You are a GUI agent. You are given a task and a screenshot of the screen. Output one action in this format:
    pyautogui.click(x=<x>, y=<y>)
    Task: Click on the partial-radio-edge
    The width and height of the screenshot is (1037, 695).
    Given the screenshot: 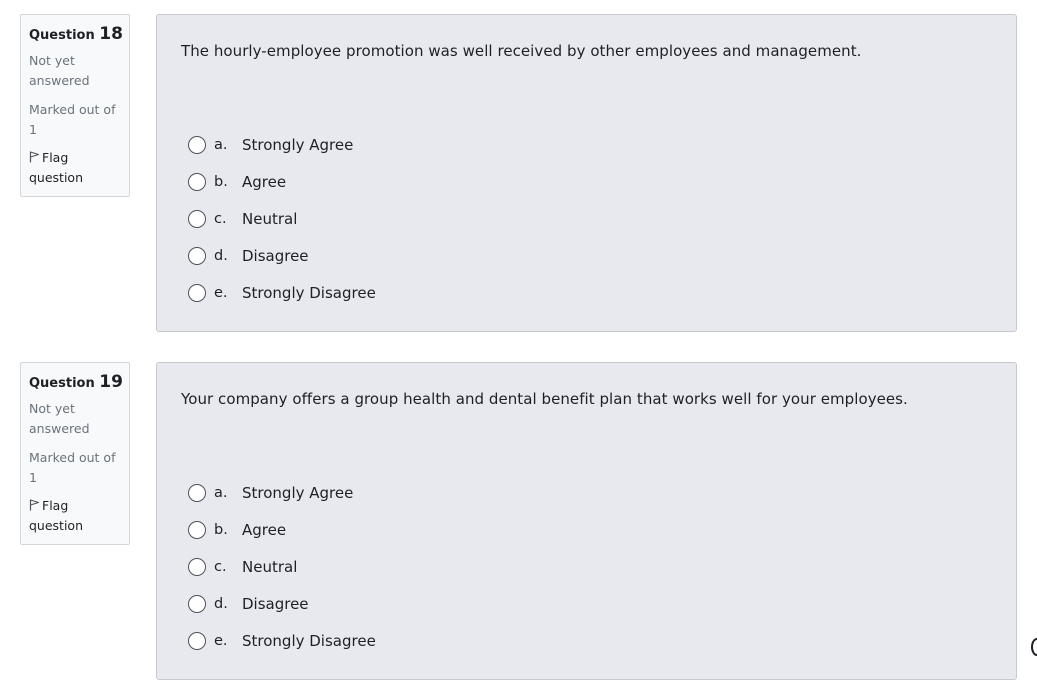 What is the action you would take?
    pyautogui.click(x=1034, y=647)
    